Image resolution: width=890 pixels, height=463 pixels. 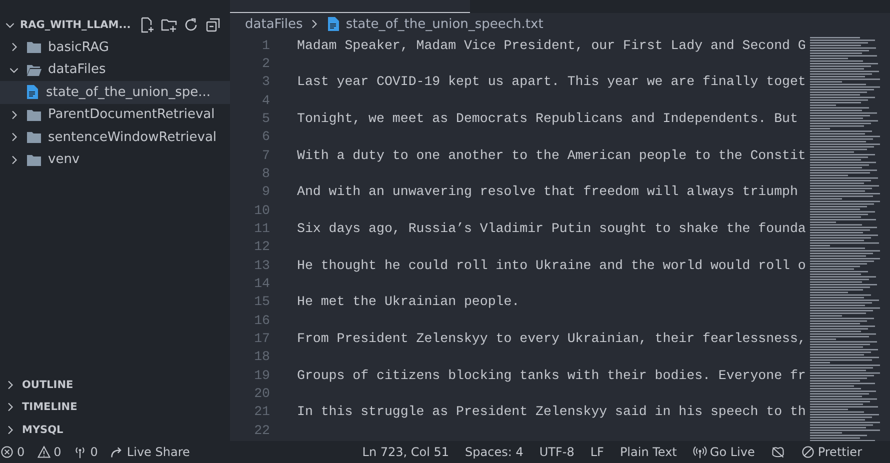 What do you see at coordinates (43, 452) in the screenshot?
I see `warning-icon` at bounding box center [43, 452].